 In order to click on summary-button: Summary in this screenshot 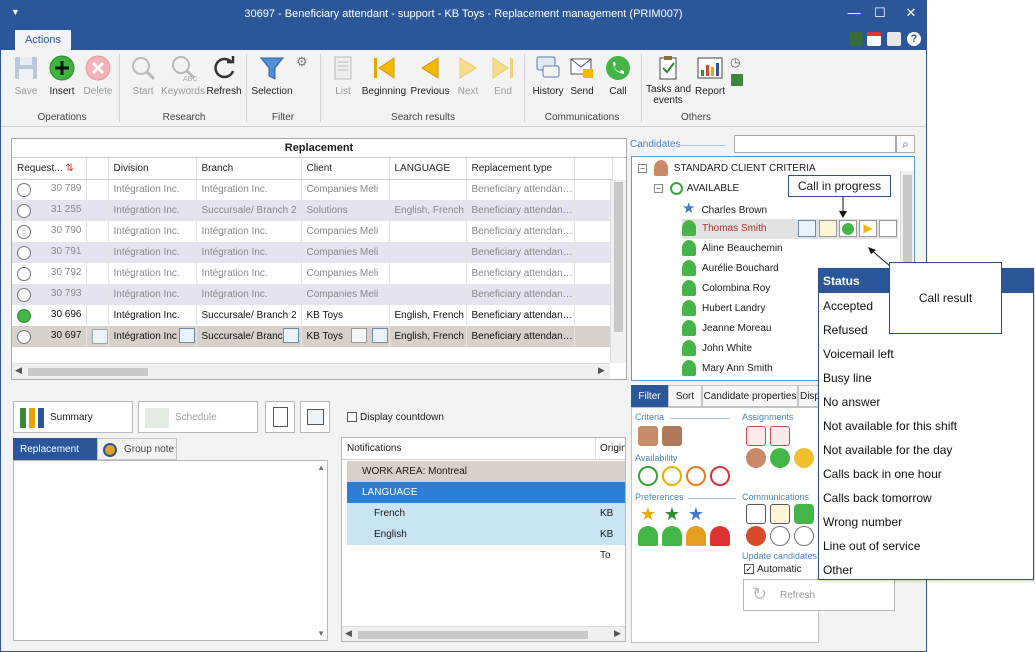, I will do `click(73, 417)`.